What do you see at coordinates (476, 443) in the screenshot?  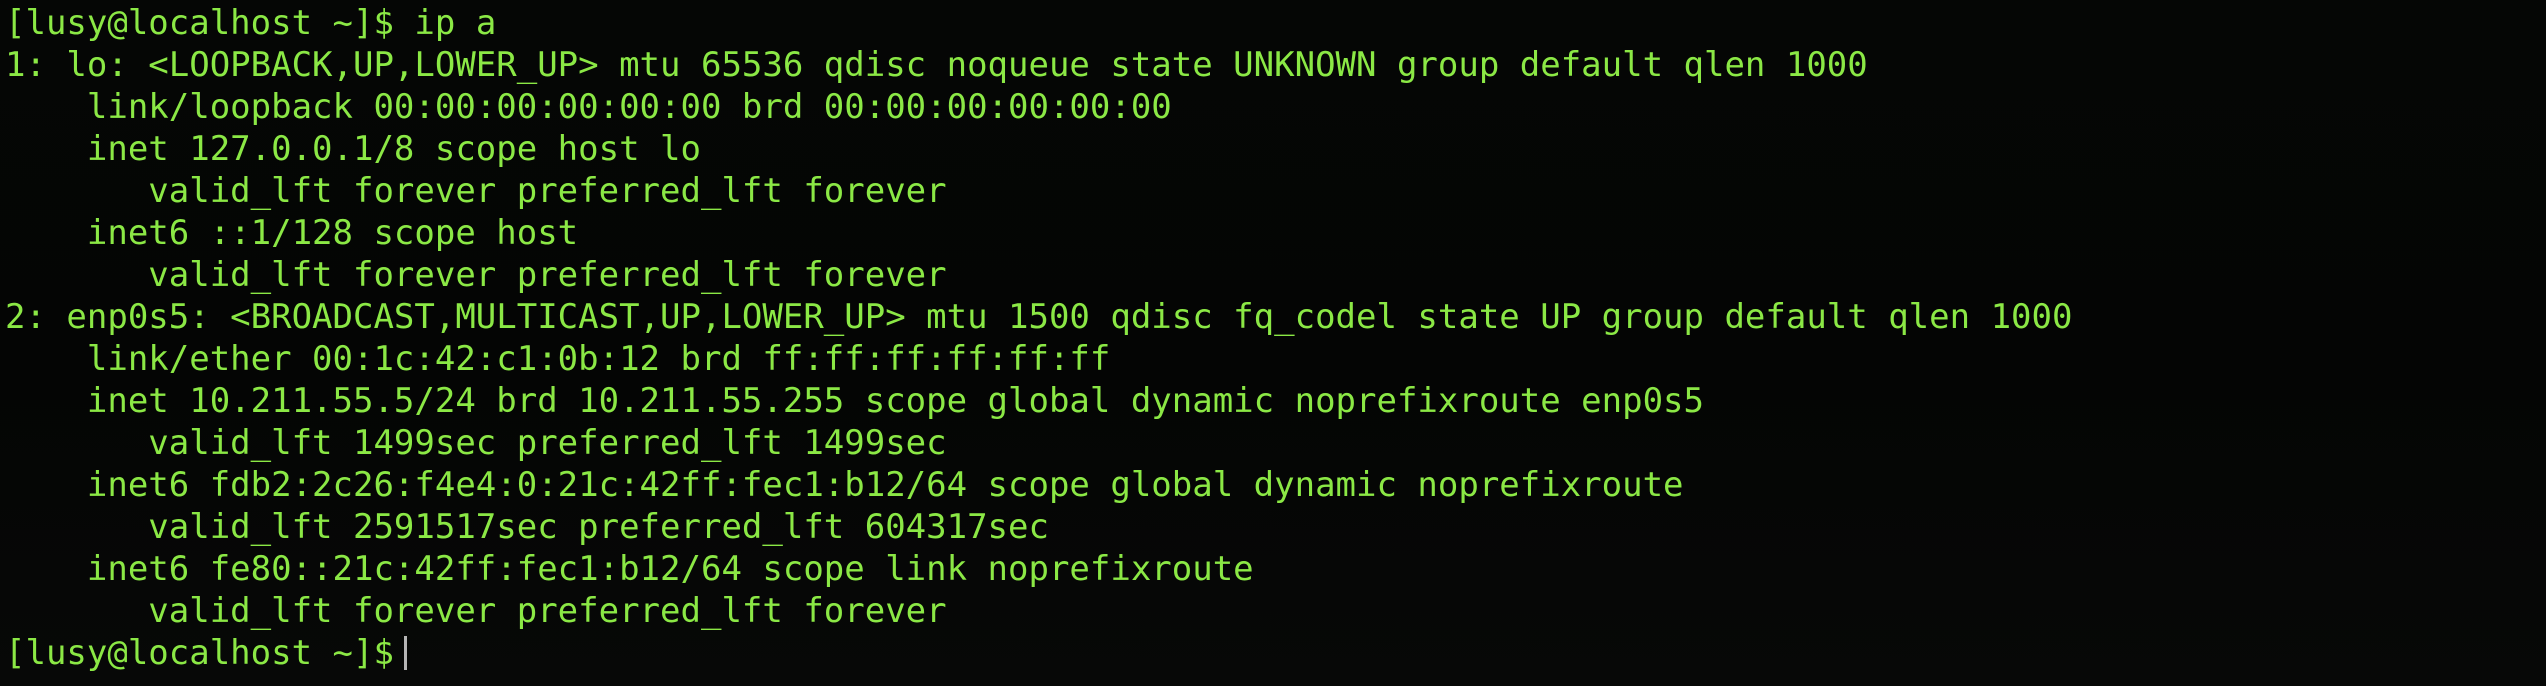 I see `output-line: valid_lft 1499sec preferred_lft 1499sec` at bounding box center [476, 443].